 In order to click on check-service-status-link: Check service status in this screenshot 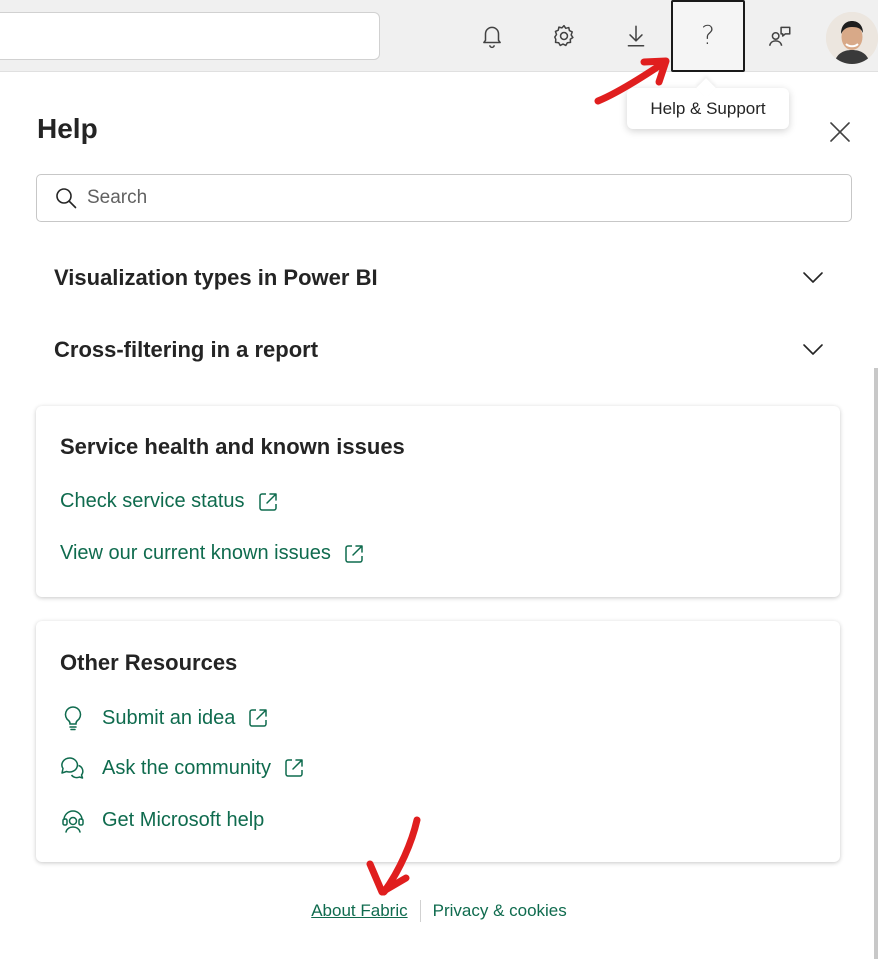, I will do `click(169, 501)`.